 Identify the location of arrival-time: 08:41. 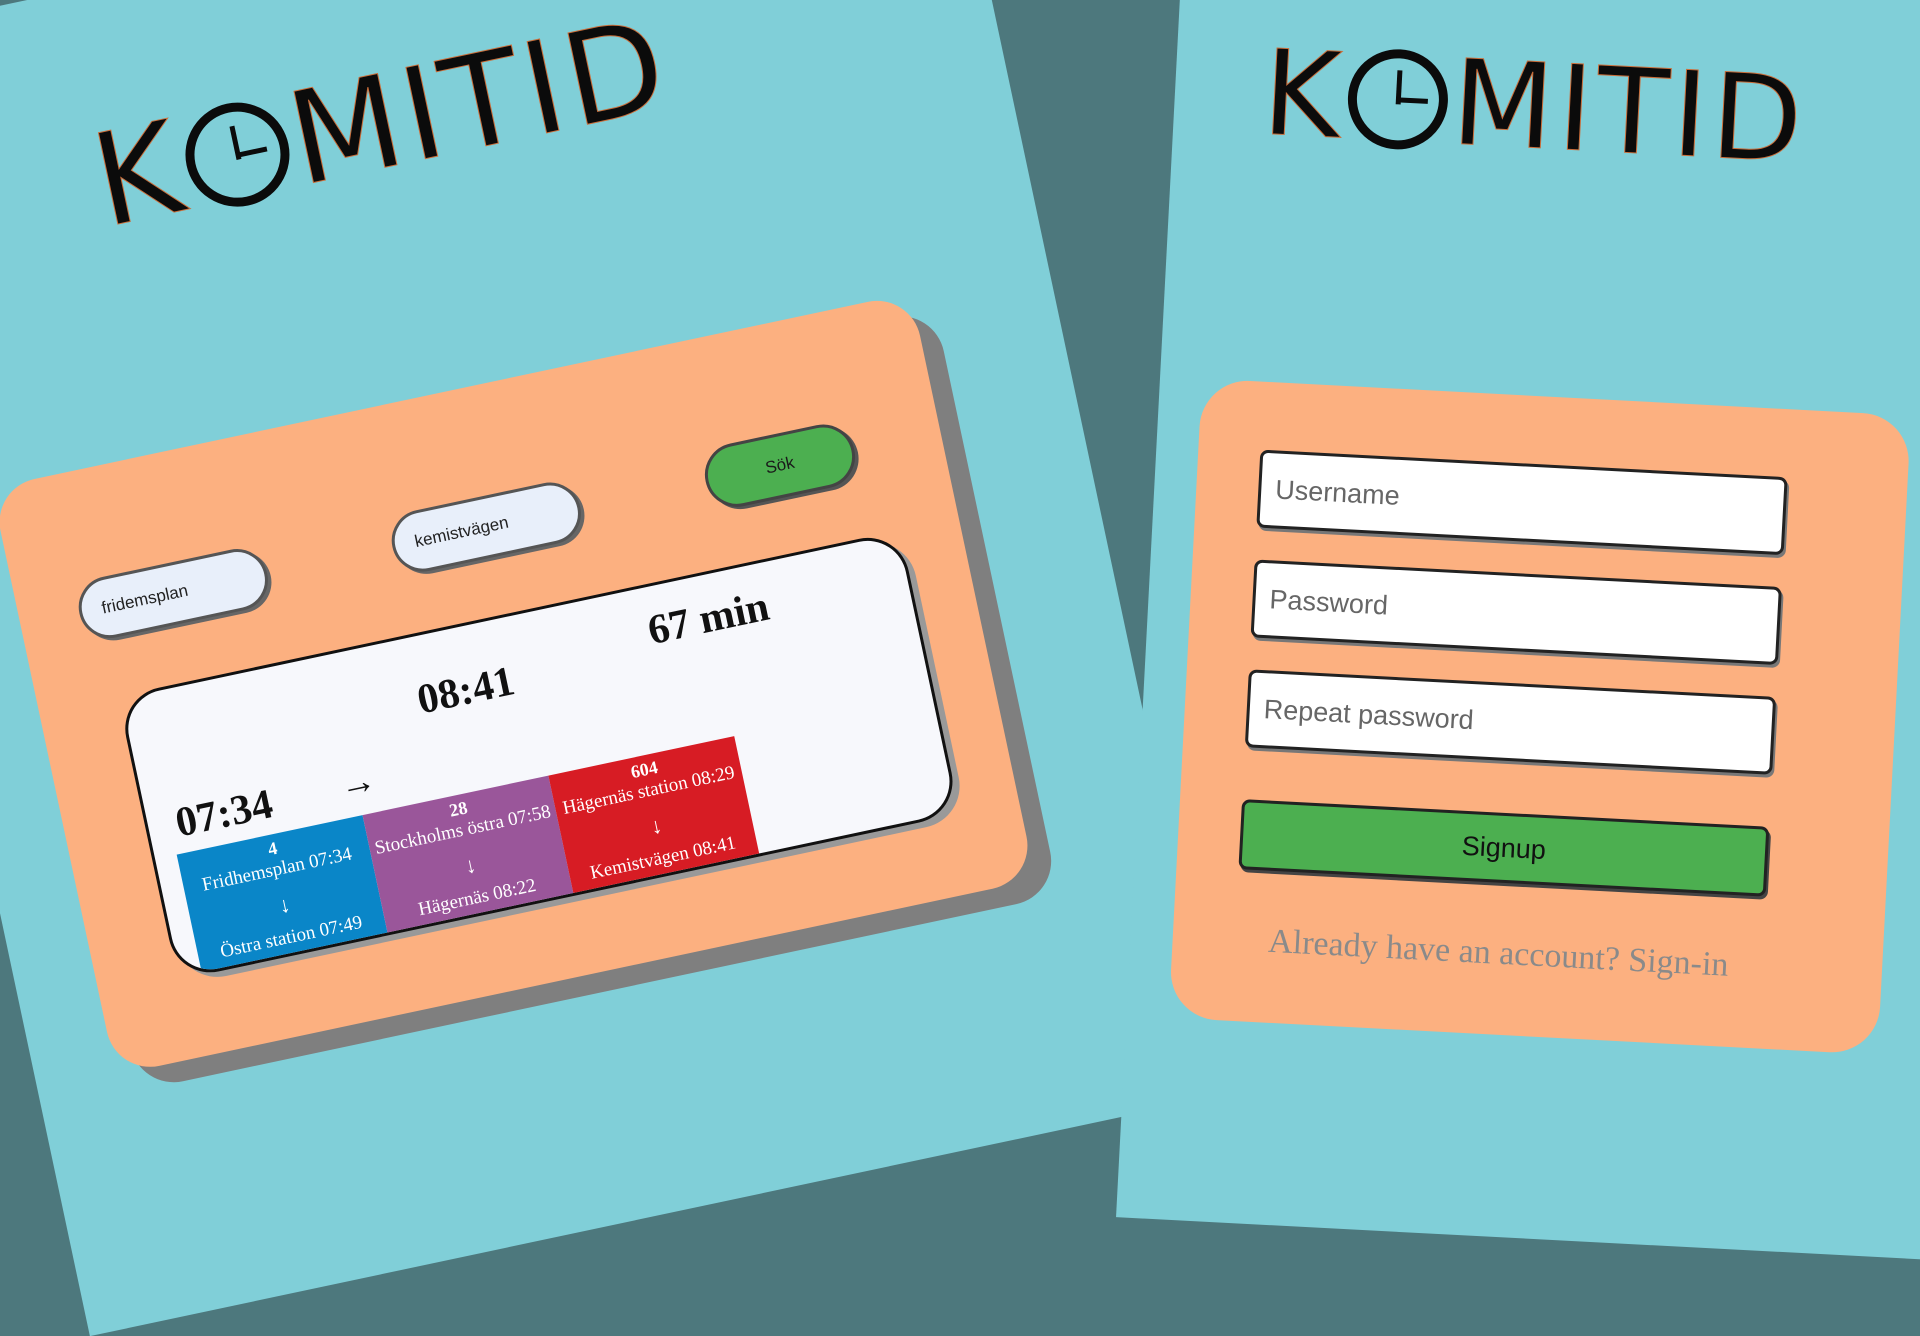
(466, 691).